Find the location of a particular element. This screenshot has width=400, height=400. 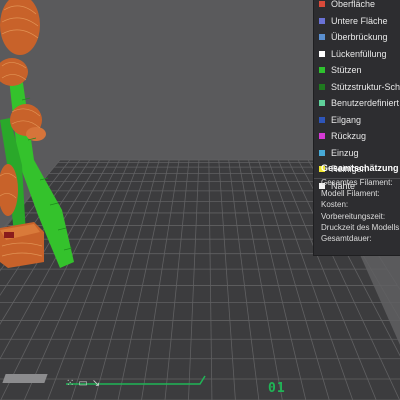

legend-label: Einzug is located at coordinates (345, 152).